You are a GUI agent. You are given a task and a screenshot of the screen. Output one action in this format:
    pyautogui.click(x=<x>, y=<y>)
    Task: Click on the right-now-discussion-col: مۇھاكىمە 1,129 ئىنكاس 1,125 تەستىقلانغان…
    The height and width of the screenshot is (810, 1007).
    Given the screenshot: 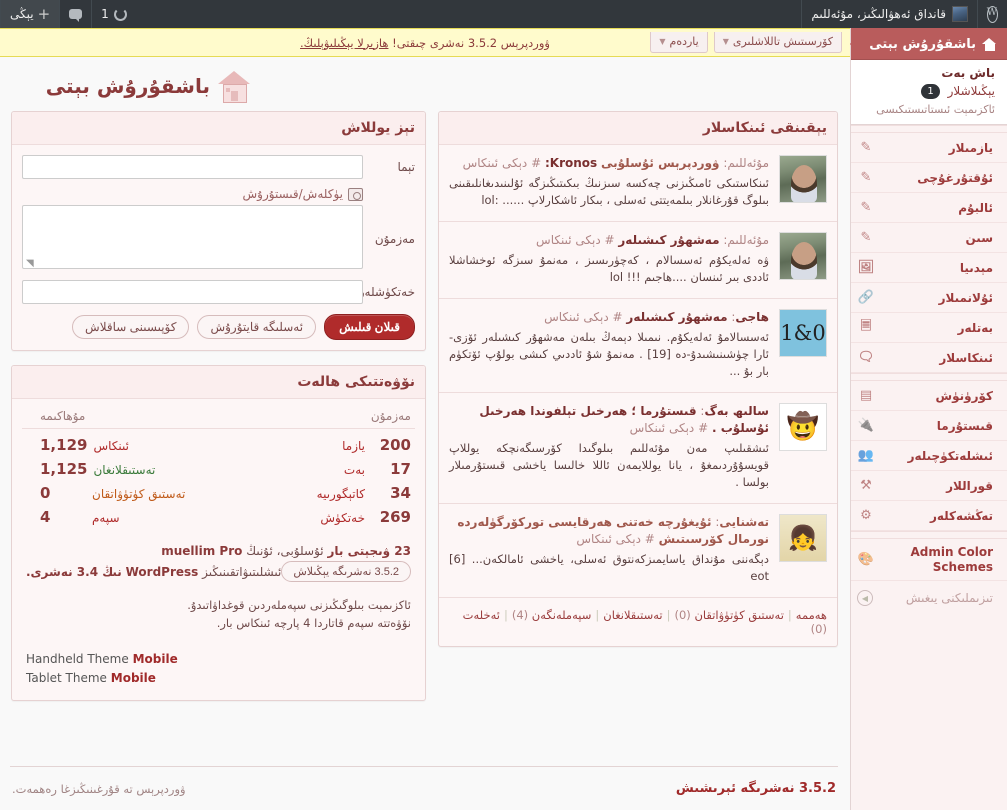 What is the action you would take?
    pyautogui.click(x=120, y=469)
    